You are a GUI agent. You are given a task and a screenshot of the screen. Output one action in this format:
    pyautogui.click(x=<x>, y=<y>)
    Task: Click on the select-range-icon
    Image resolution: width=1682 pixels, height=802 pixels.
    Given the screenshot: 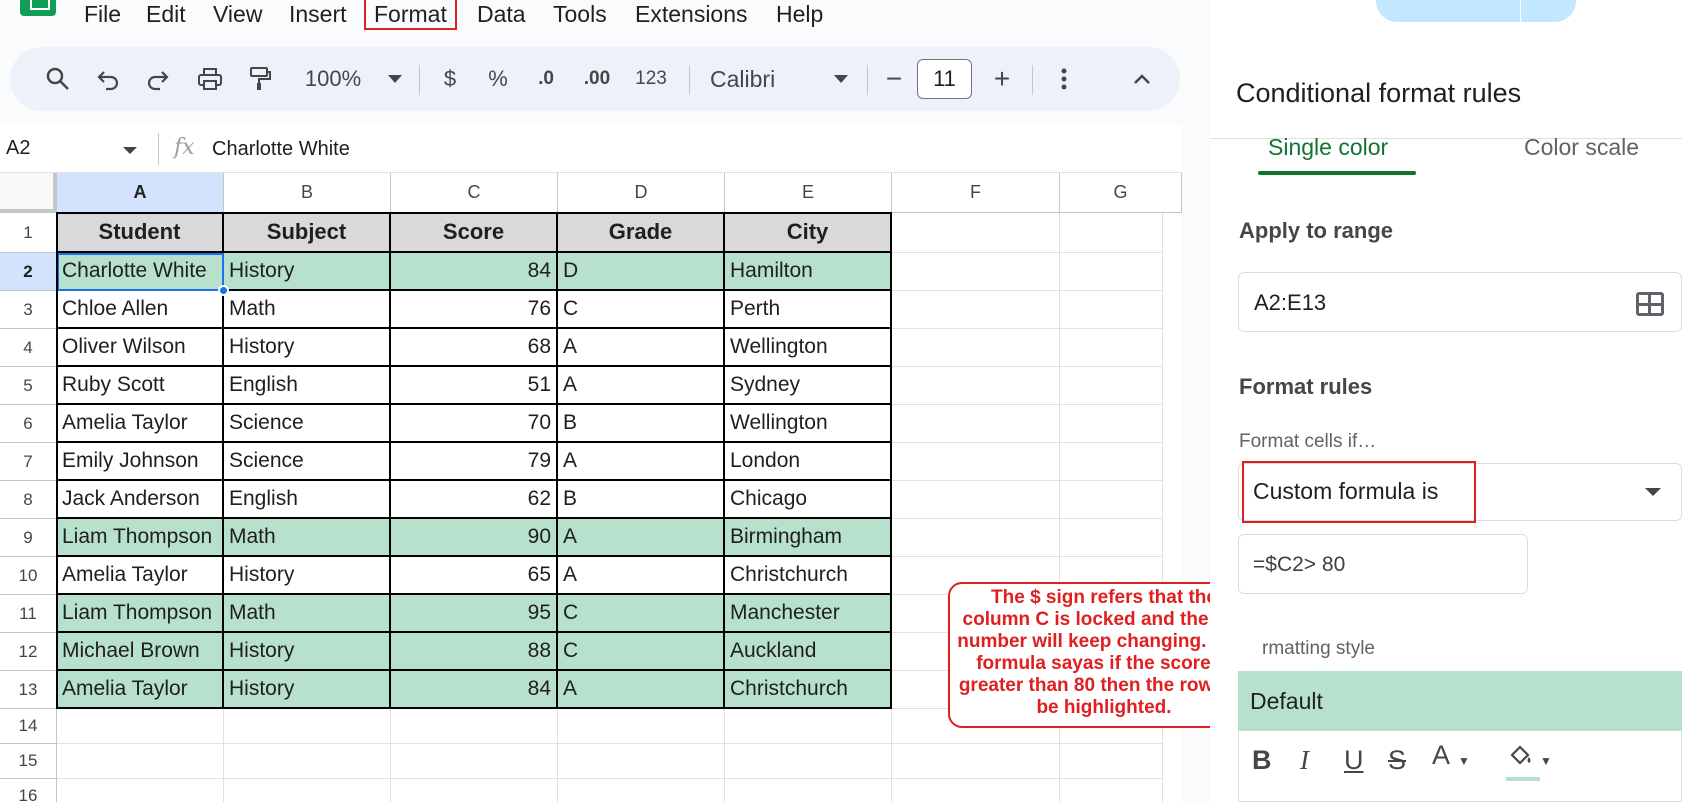 What is the action you would take?
    pyautogui.click(x=1650, y=304)
    